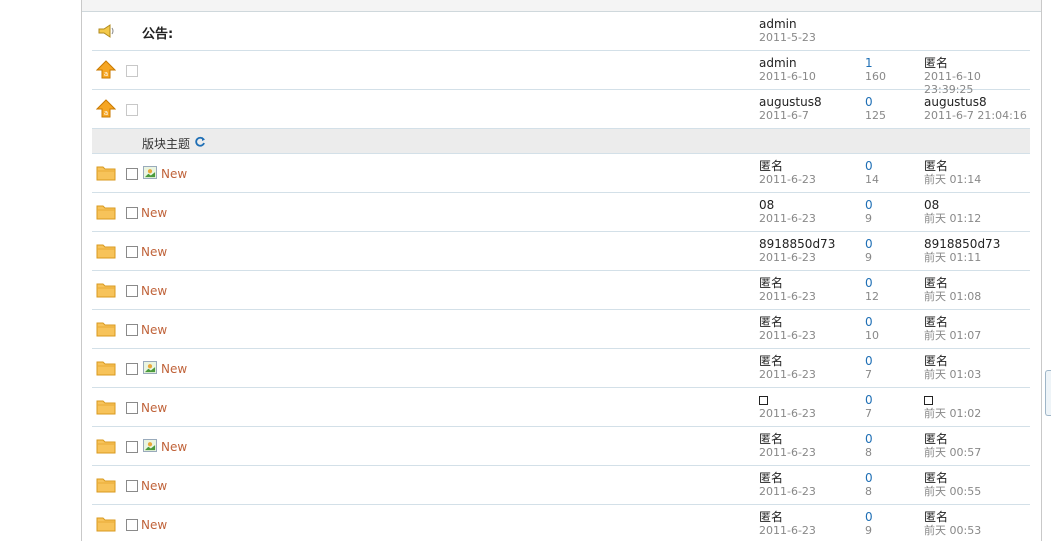 Image resolution: width=1051 pixels, height=541 pixels. Describe the element at coordinates (955, 102) in the screenshot. I see `last-post-author: augustus8` at that location.